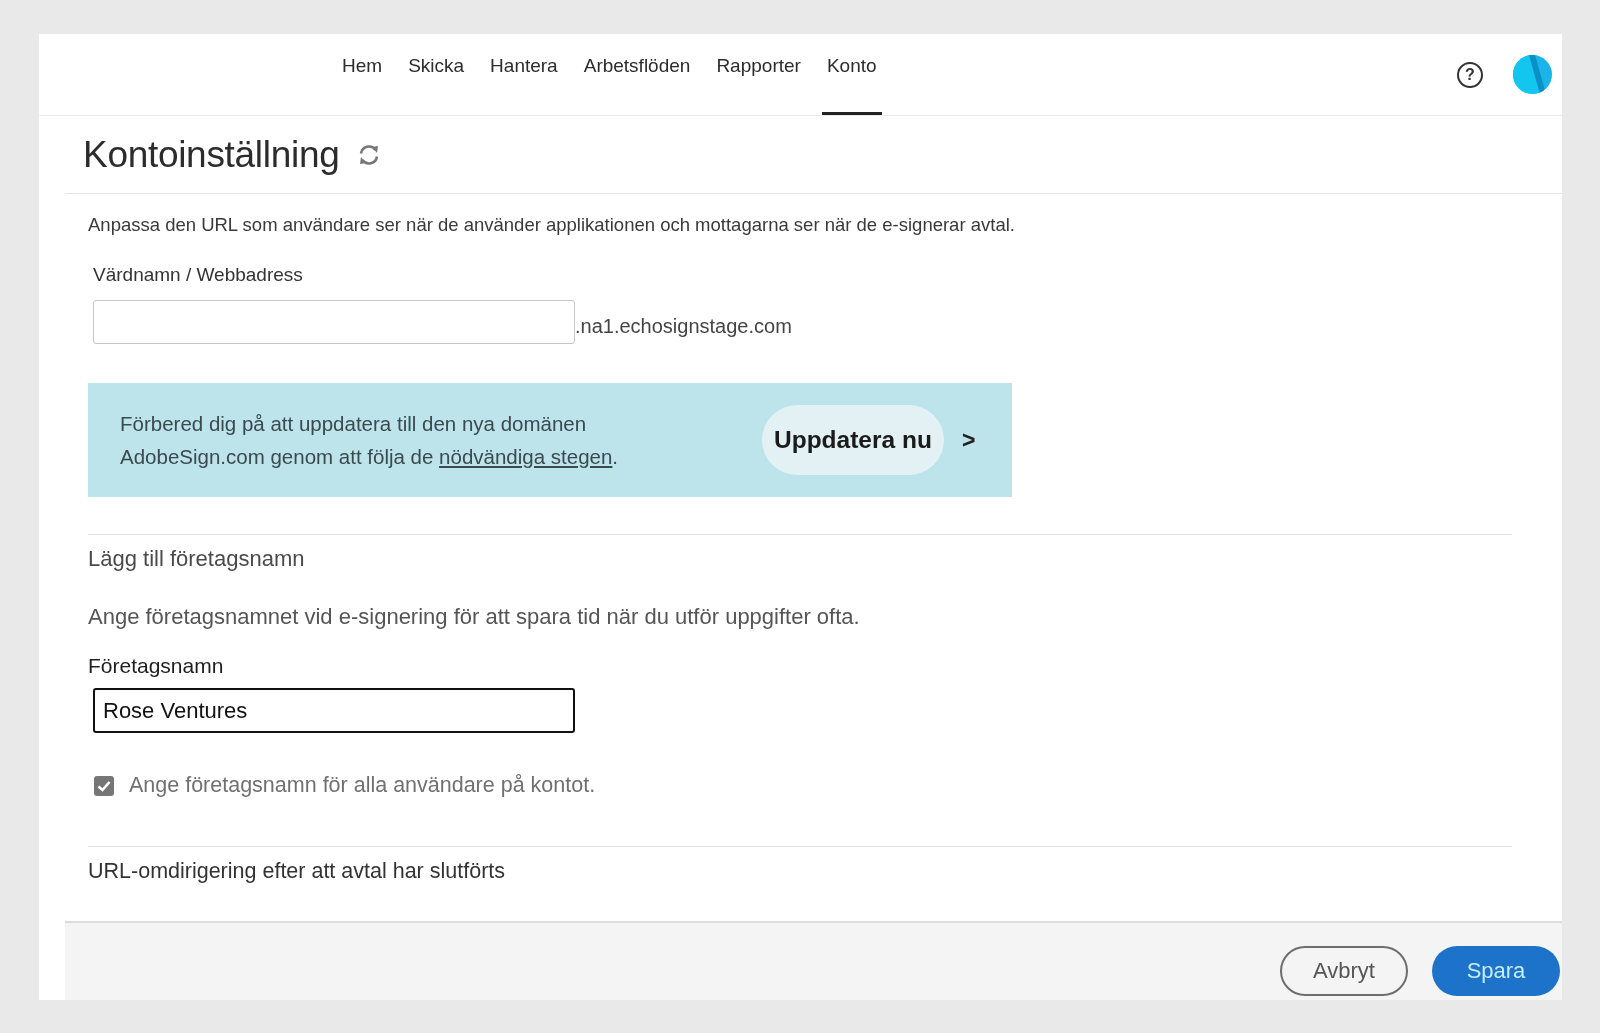 The height and width of the screenshot is (1033, 1600). Describe the element at coordinates (104, 785) in the screenshot. I see `checkbox` at that location.